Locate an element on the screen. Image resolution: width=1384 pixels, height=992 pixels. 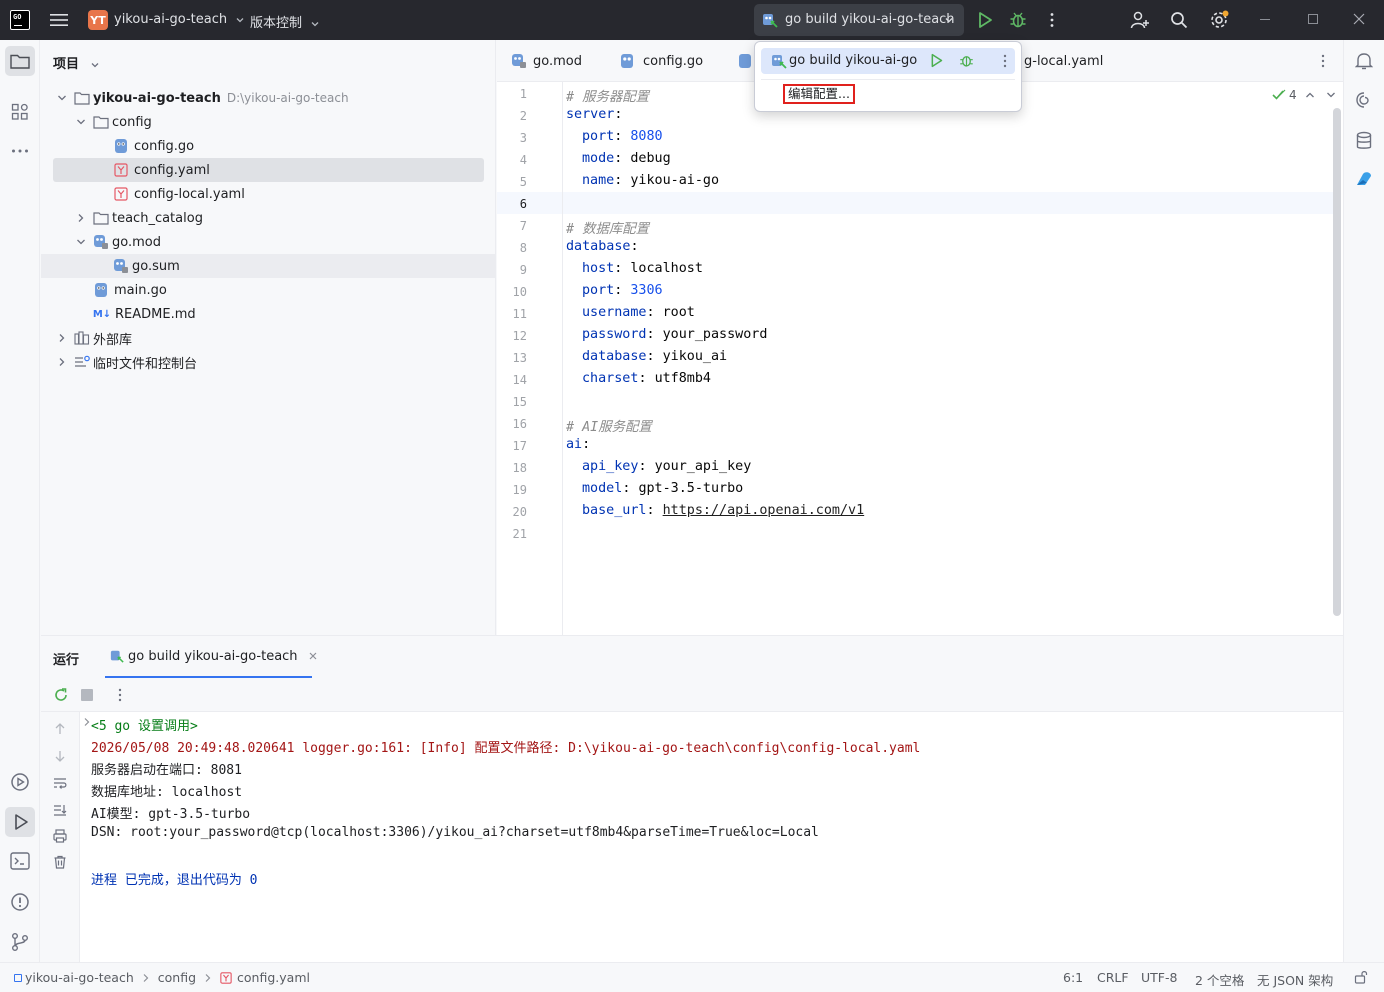
code-line: password: your_password is located at coordinates (674, 334).